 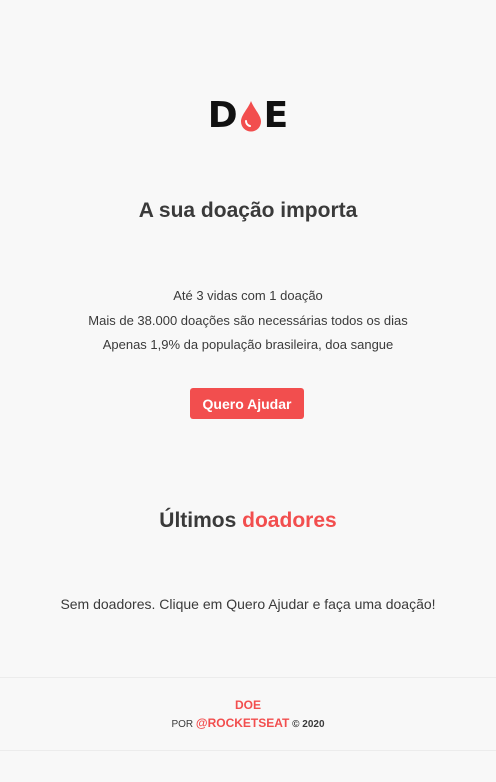 I want to click on logo: D E, so click(x=248, y=116).